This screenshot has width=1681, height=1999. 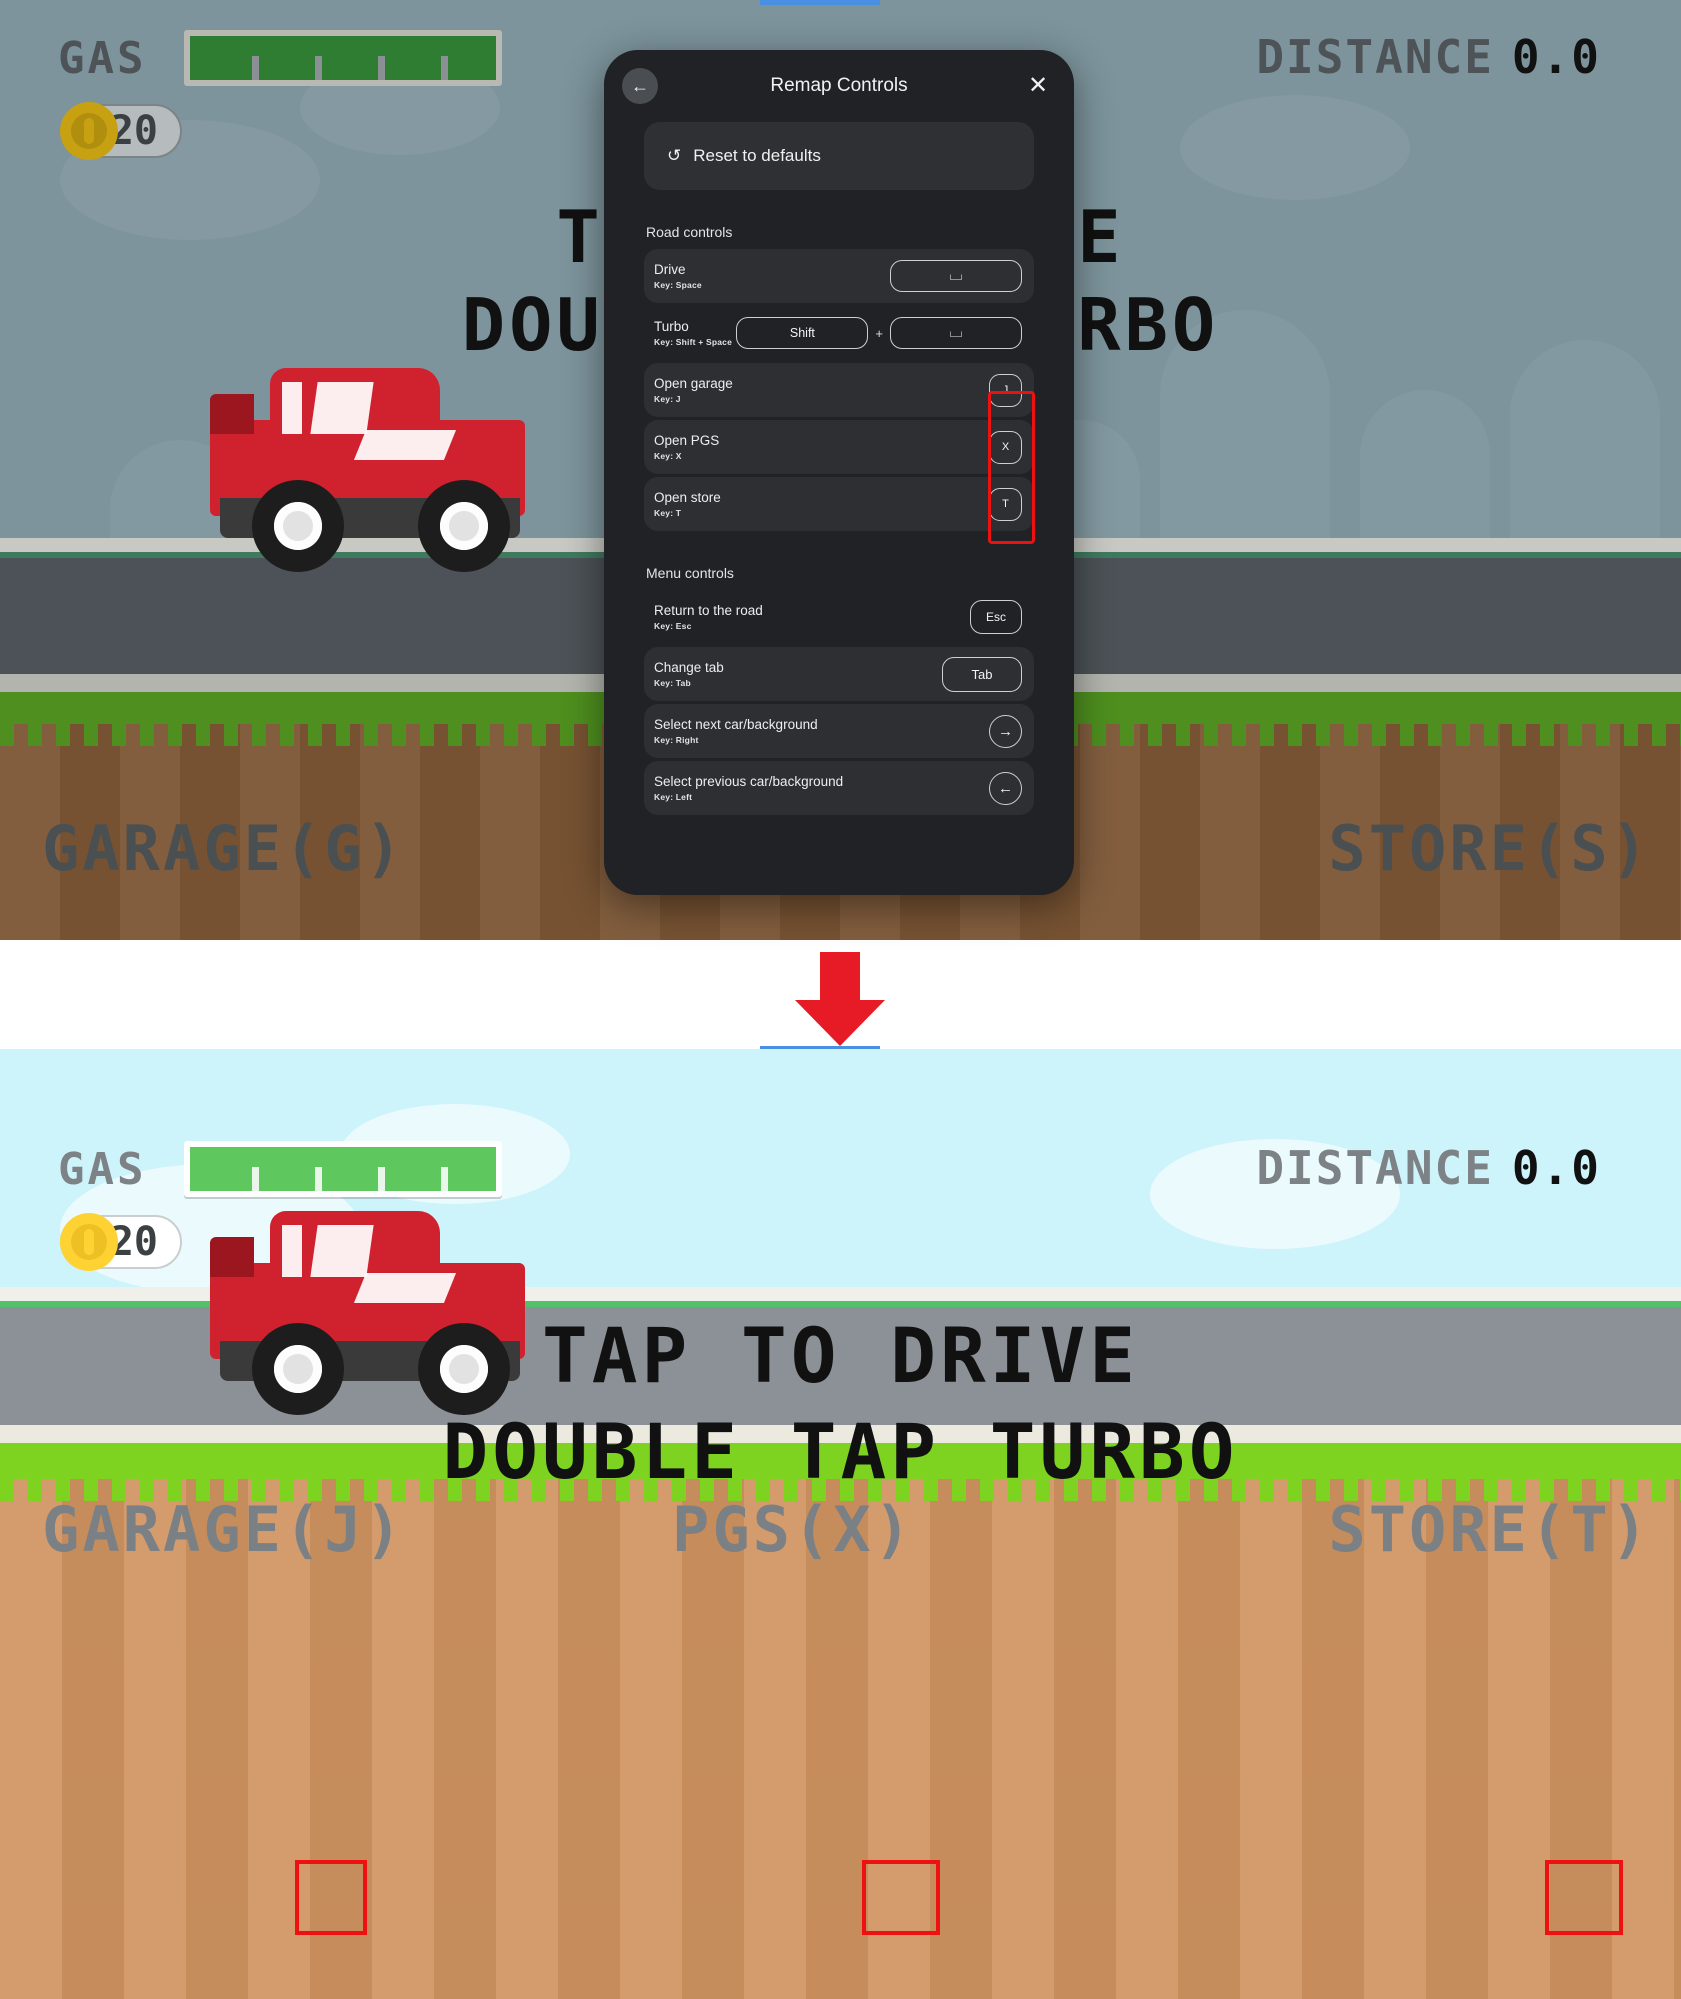 I want to click on double-tap-turbo-text-after: DOUBLE TAP TURBO, so click(x=840, y=1451).